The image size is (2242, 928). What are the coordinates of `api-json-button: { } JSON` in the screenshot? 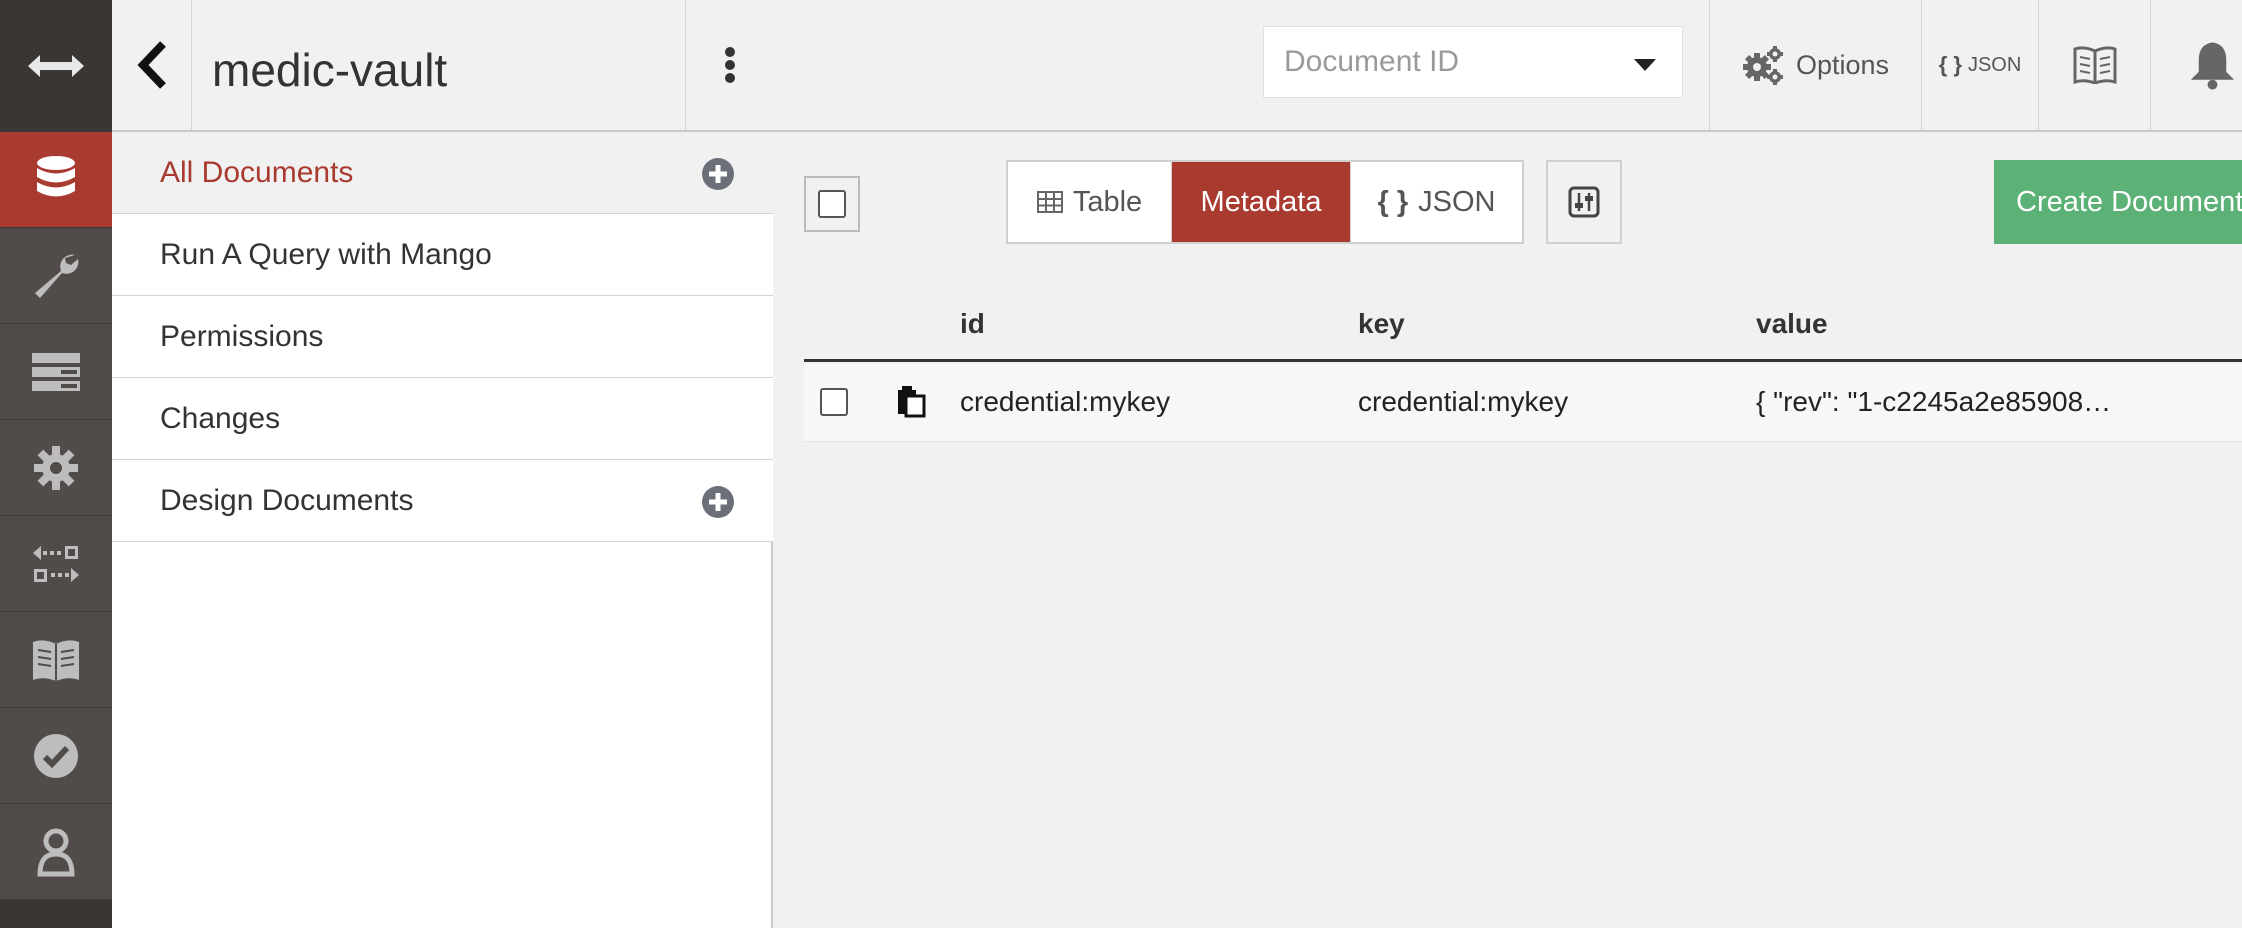 It's located at (1979, 65).